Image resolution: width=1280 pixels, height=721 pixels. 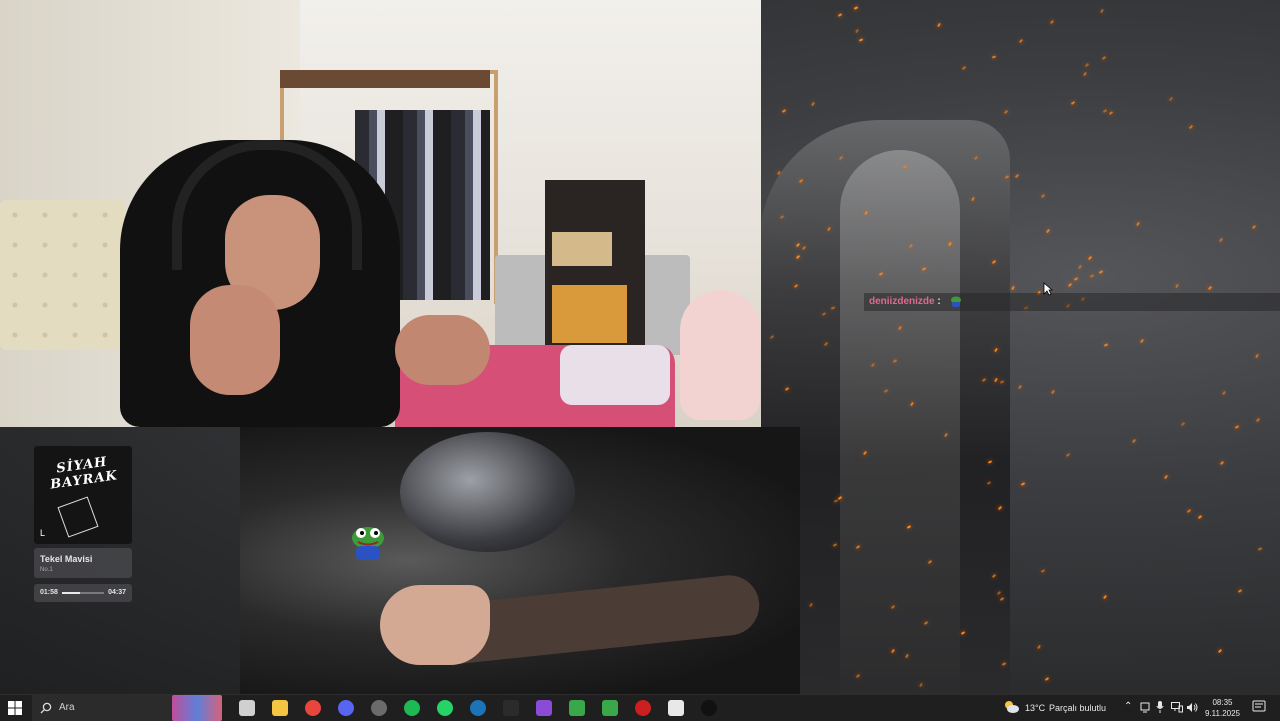 I want to click on album-art-graphic, so click(x=78, y=517).